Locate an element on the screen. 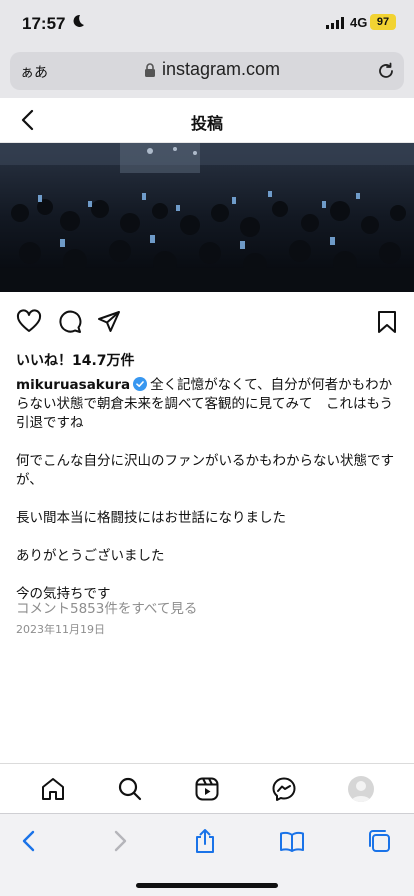 This screenshot has height=896, width=414. moon-icon is located at coordinates (78, 20).